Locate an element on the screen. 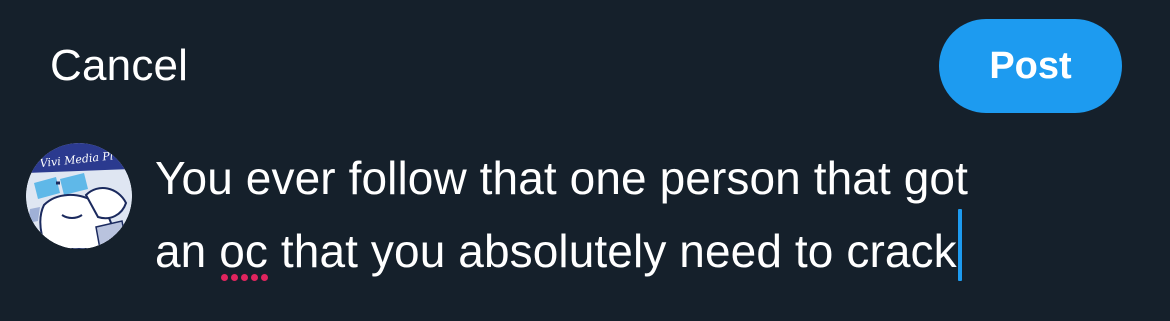  tweet-text-segment: an is located at coordinates (187, 251).